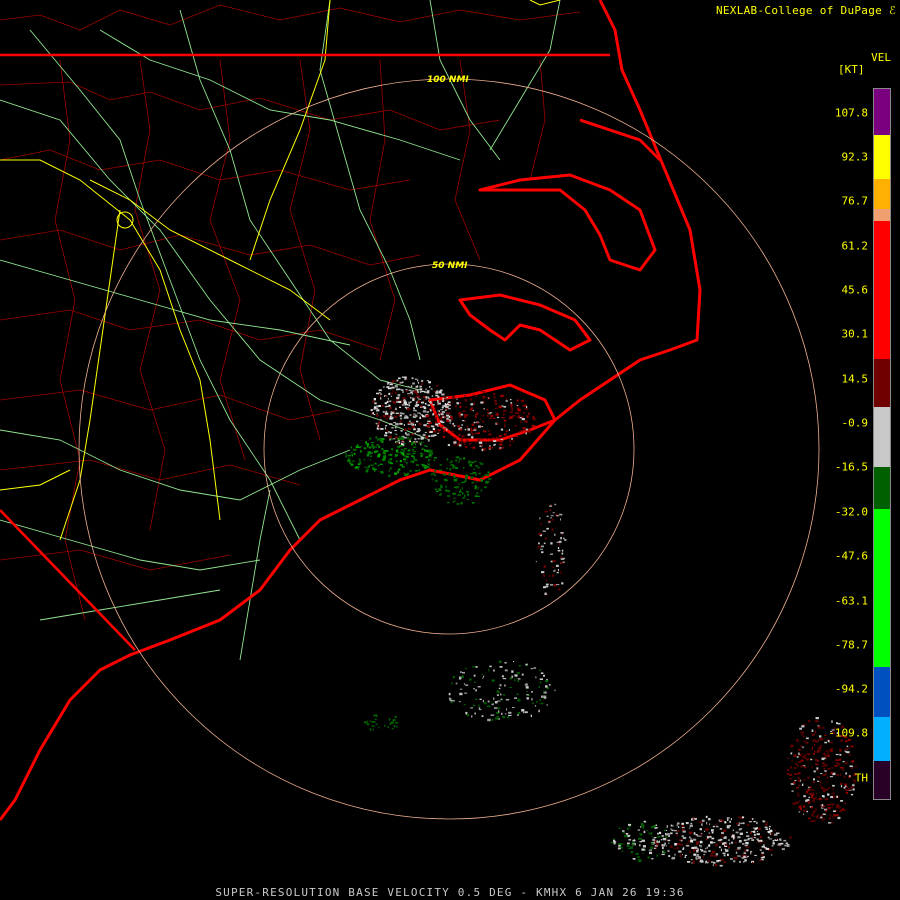 The image size is (900, 900). I want to click on legend-label: -109.8, so click(848, 733).